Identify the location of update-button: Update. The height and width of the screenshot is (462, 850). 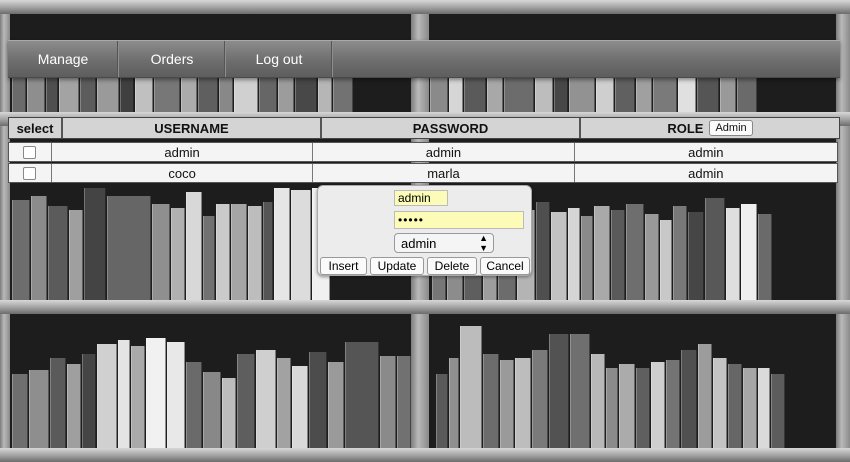
(397, 266).